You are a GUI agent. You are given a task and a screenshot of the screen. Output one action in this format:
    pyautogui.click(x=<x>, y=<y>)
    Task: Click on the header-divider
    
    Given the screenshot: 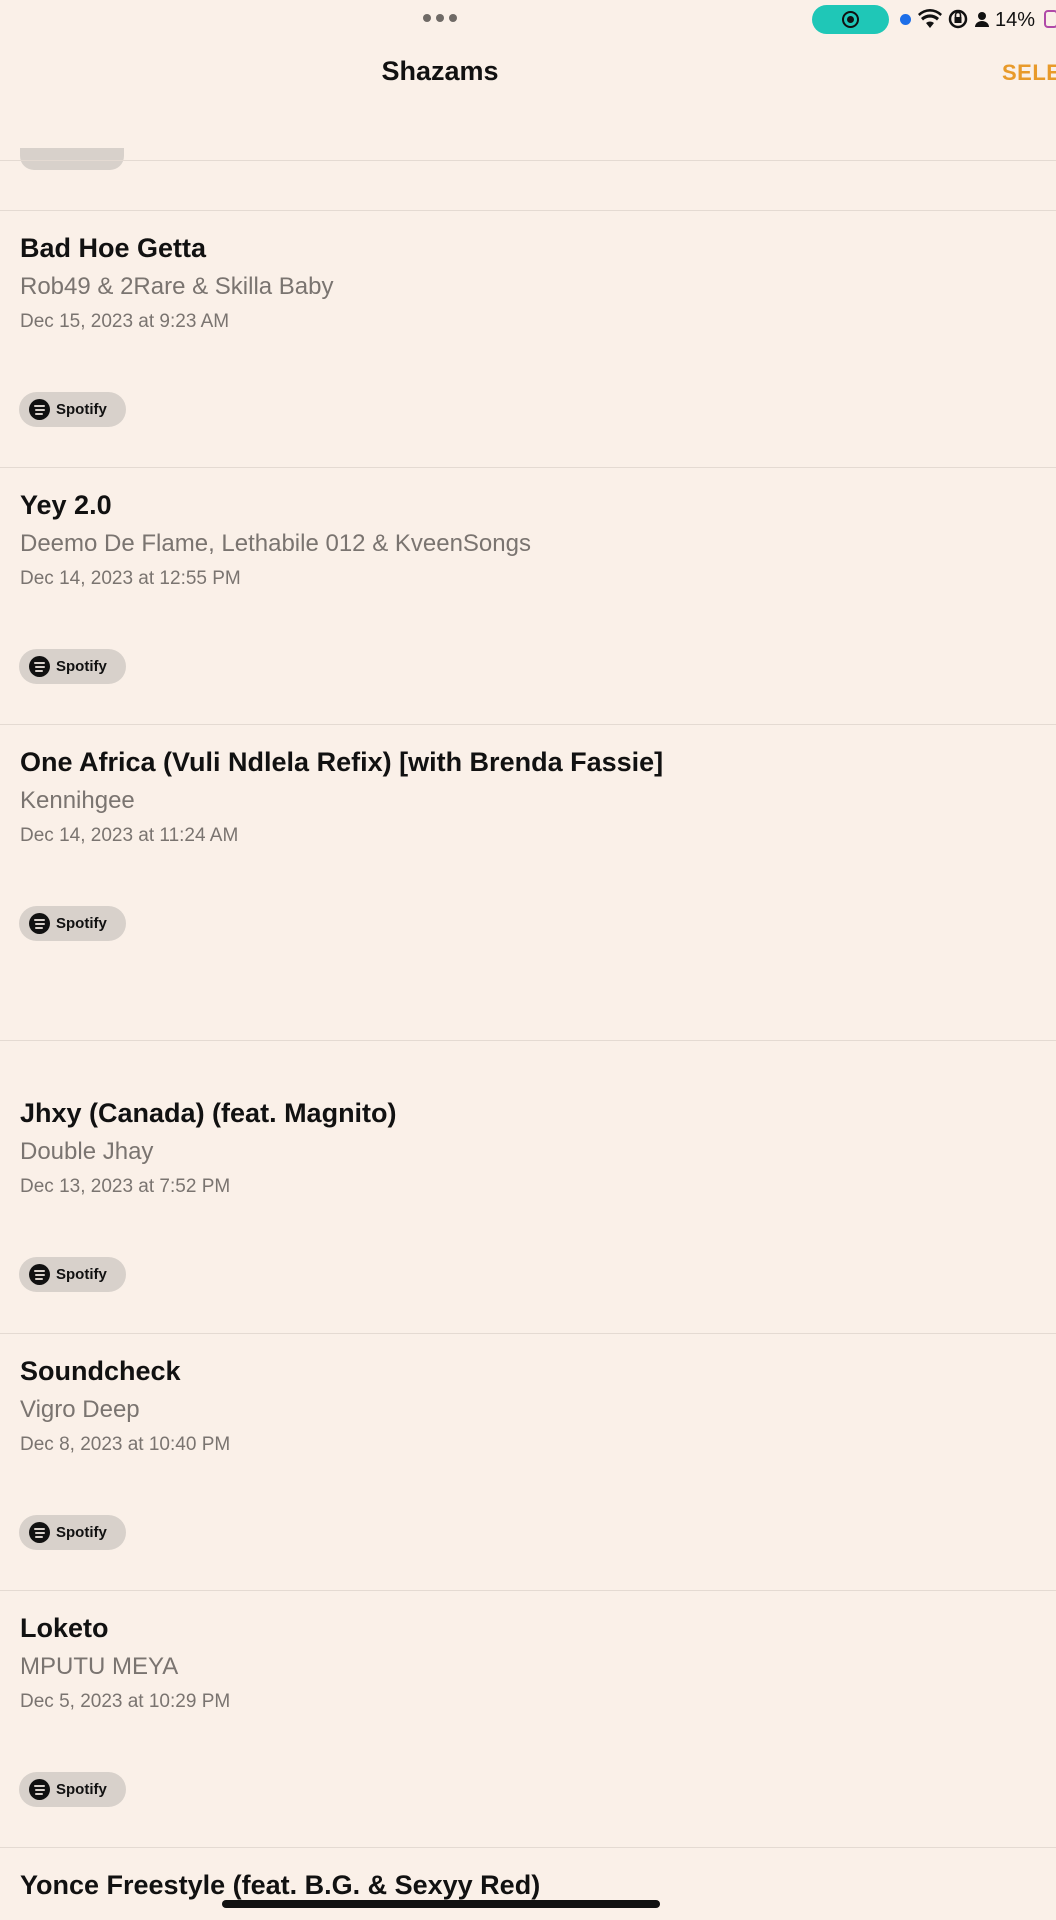 What is the action you would take?
    pyautogui.click(x=528, y=160)
    